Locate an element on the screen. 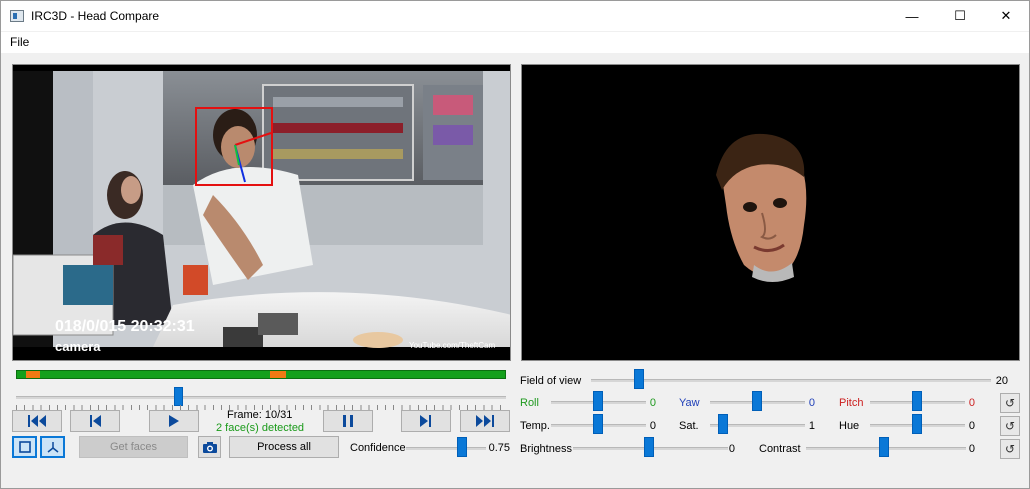 Image resolution: width=1030 pixels, height=489 pixels. saturation-label: Sat. is located at coordinates (689, 426).